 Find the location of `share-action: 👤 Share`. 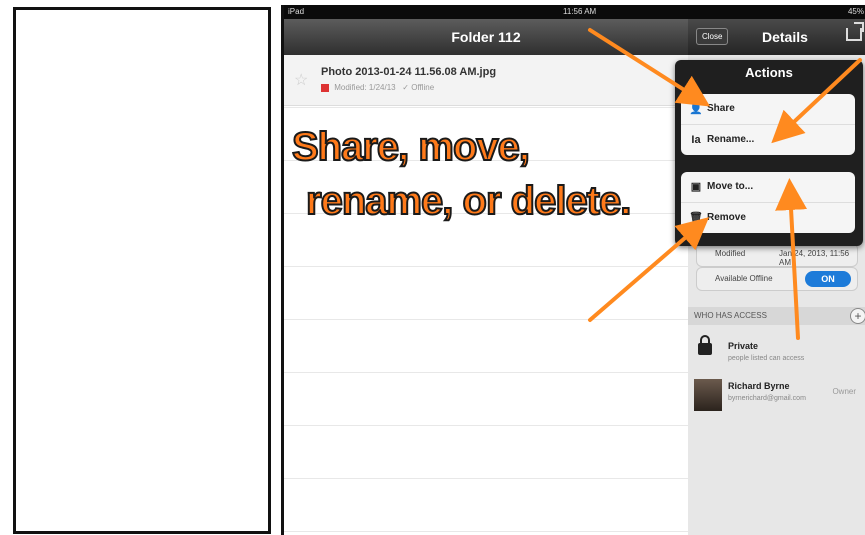

share-action: 👤 Share is located at coordinates (768, 109).